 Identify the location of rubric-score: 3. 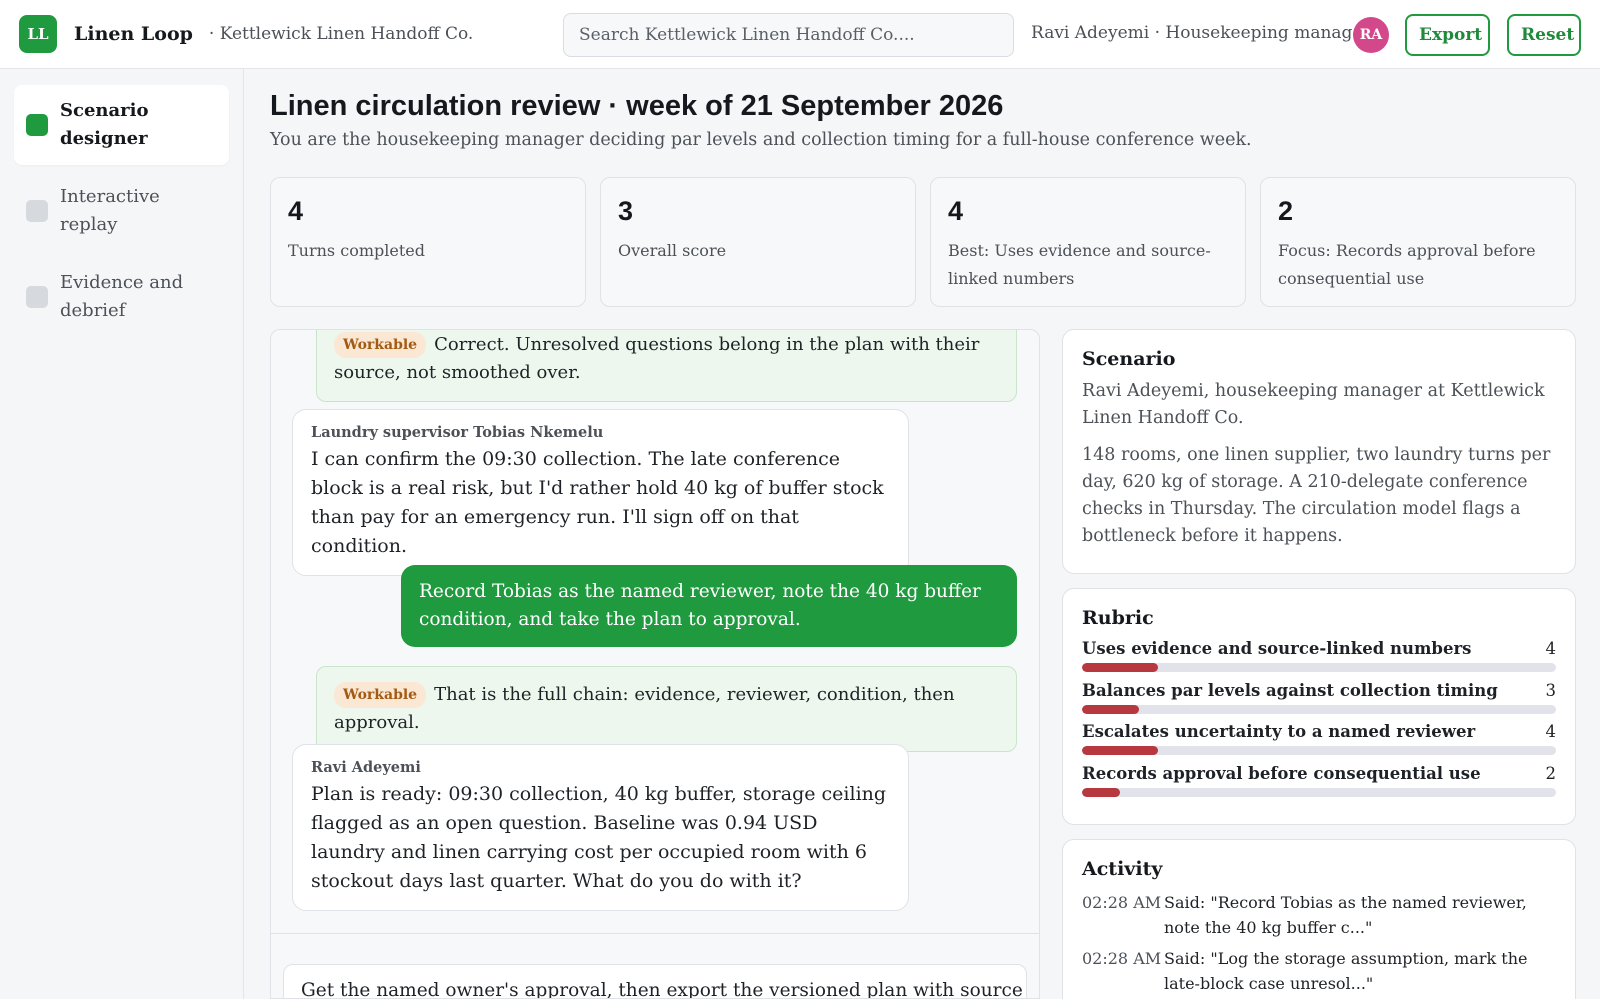
(1551, 690).